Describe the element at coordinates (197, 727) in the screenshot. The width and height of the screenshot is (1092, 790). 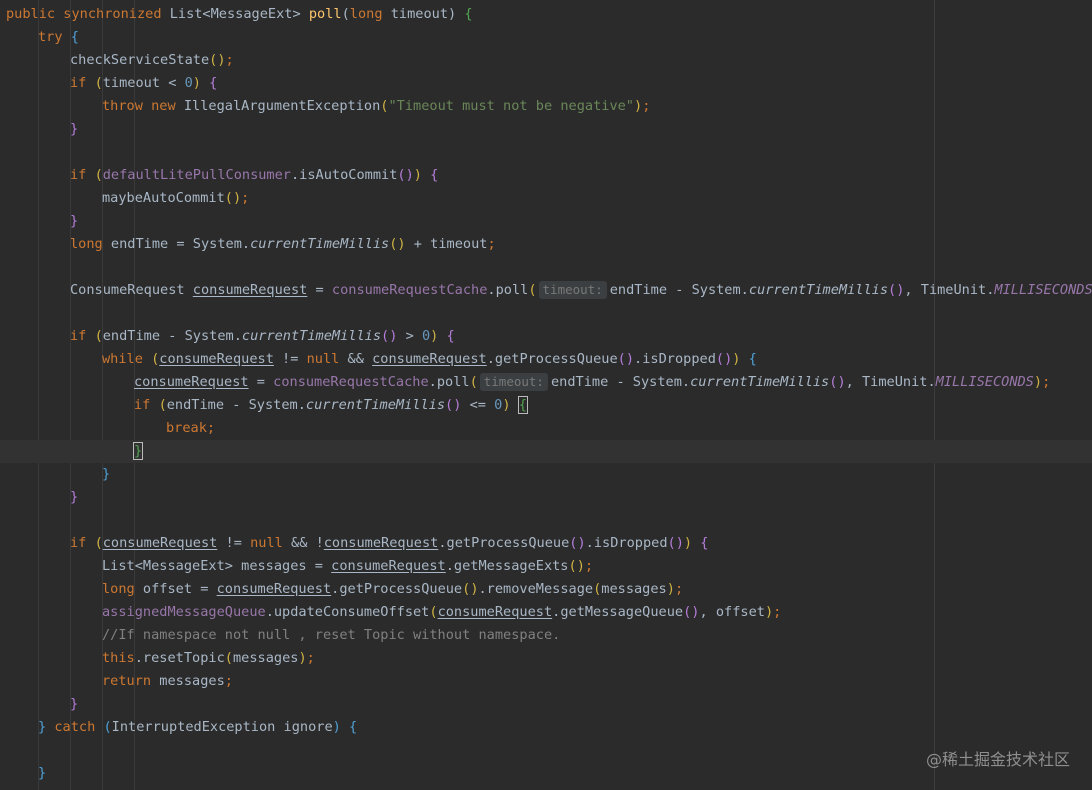
I see `code-line: } catch (InterruptedException ignore) {` at that location.